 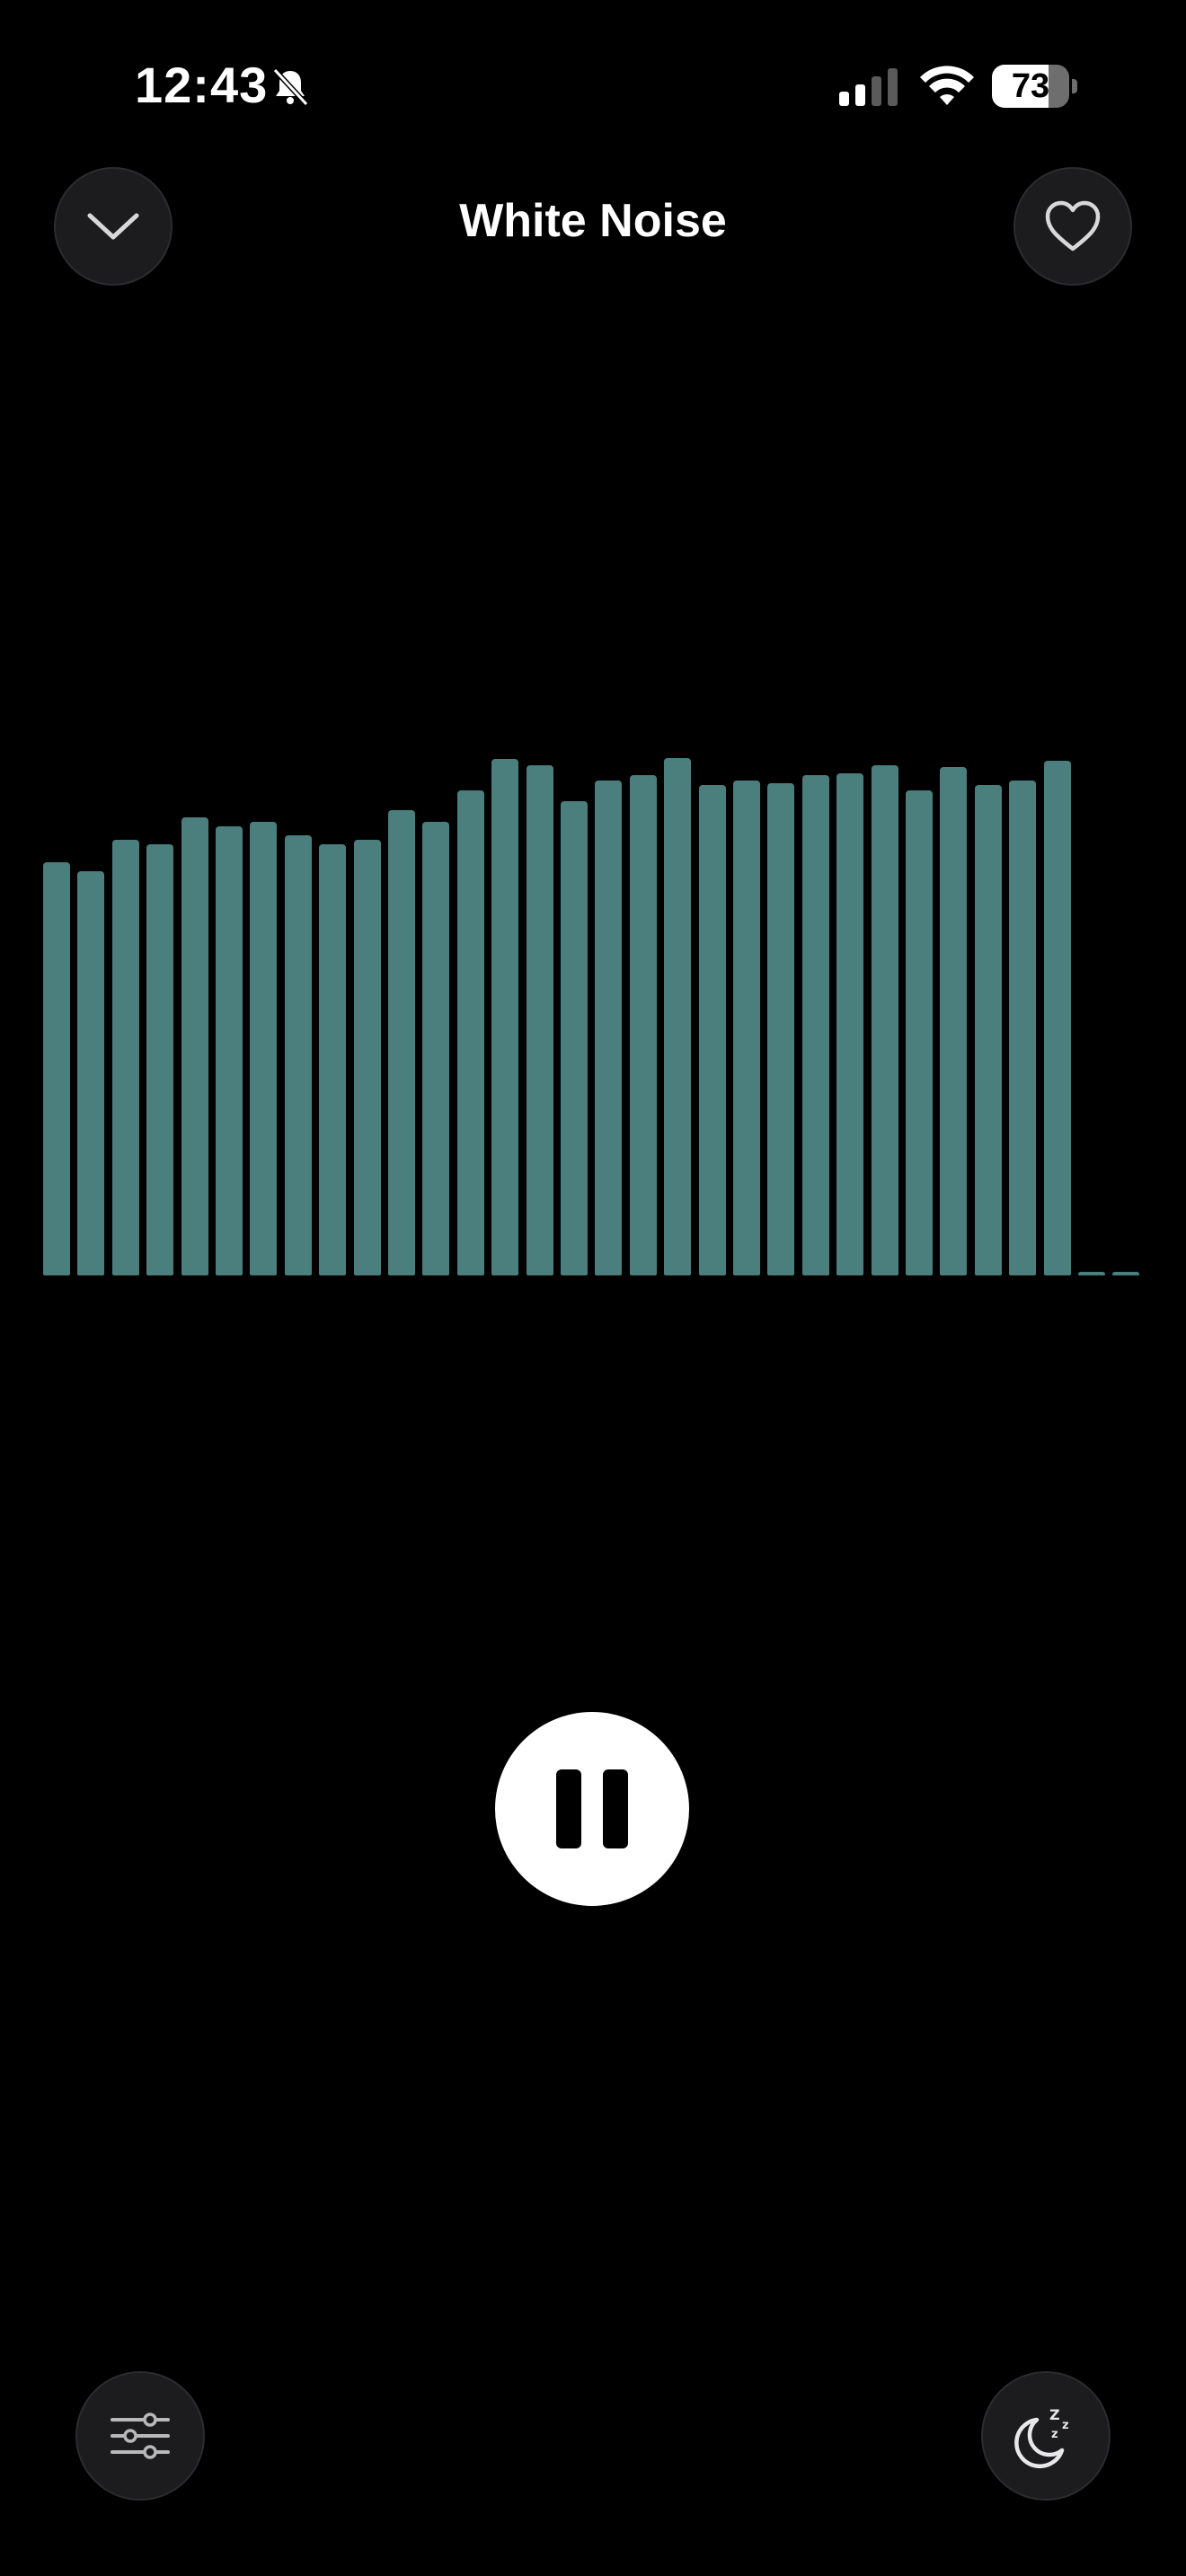 What do you see at coordinates (1030, 86) in the screenshot?
I see `battery-level: 73` at bounding box center [1030, 86].